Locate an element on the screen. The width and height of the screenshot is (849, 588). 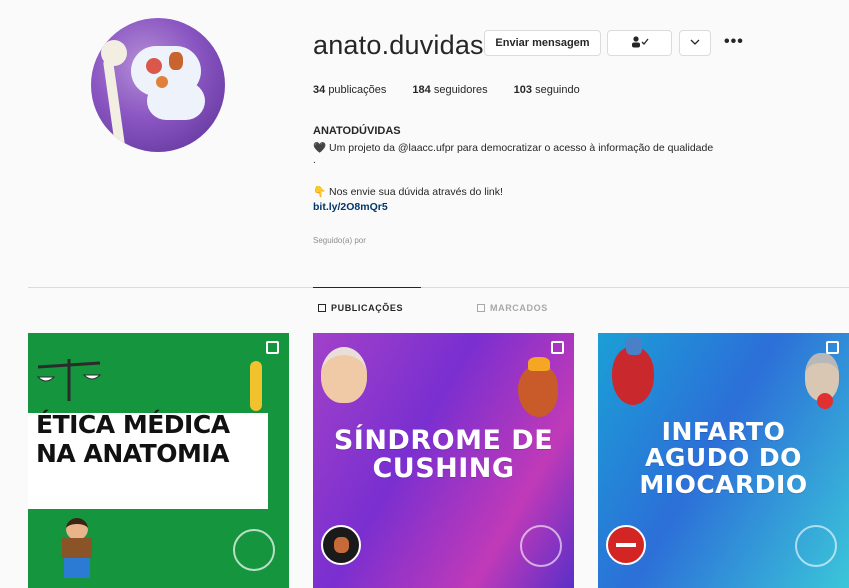
profile-username: anato.duvidas is located at coordinates (398, 45).